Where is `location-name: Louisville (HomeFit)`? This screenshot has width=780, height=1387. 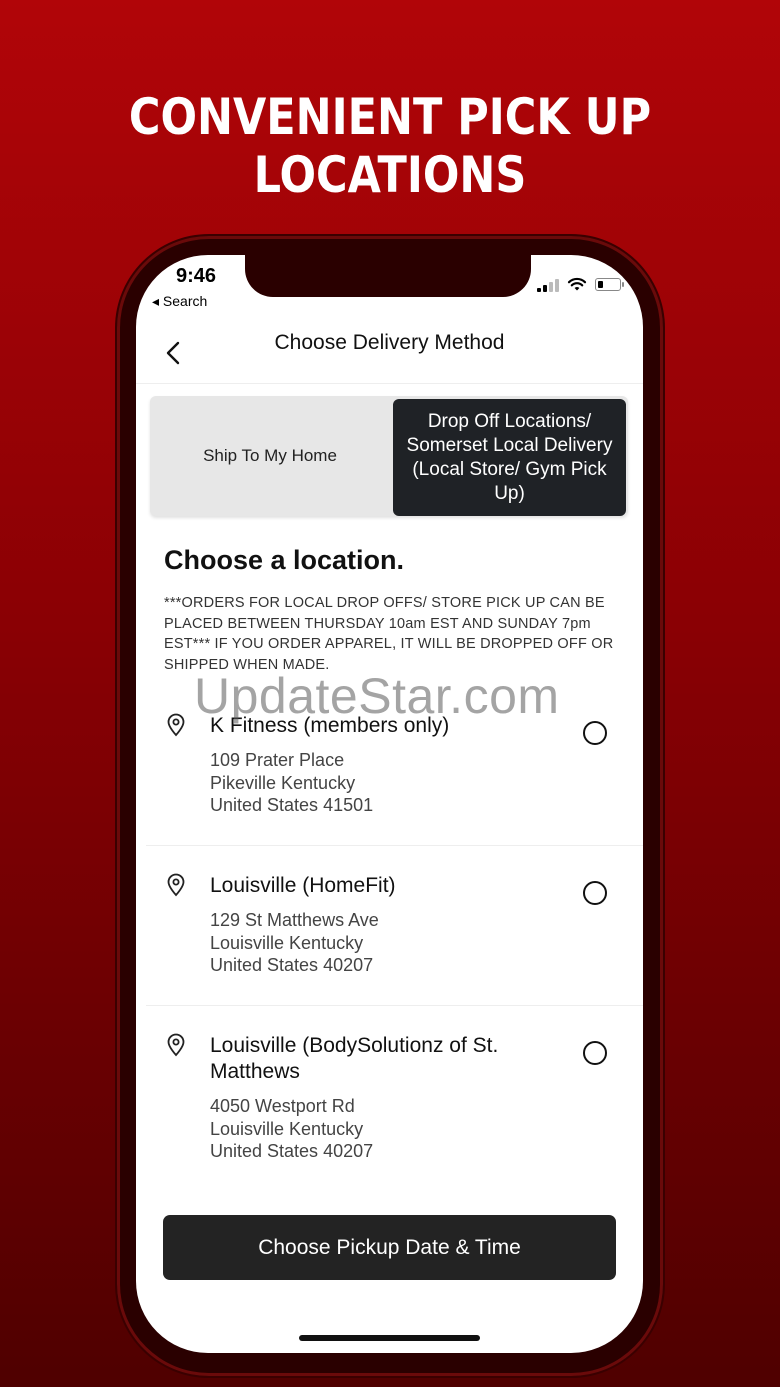 location-name: Louisville (HomeFit) is located at coordinates (303, 885).